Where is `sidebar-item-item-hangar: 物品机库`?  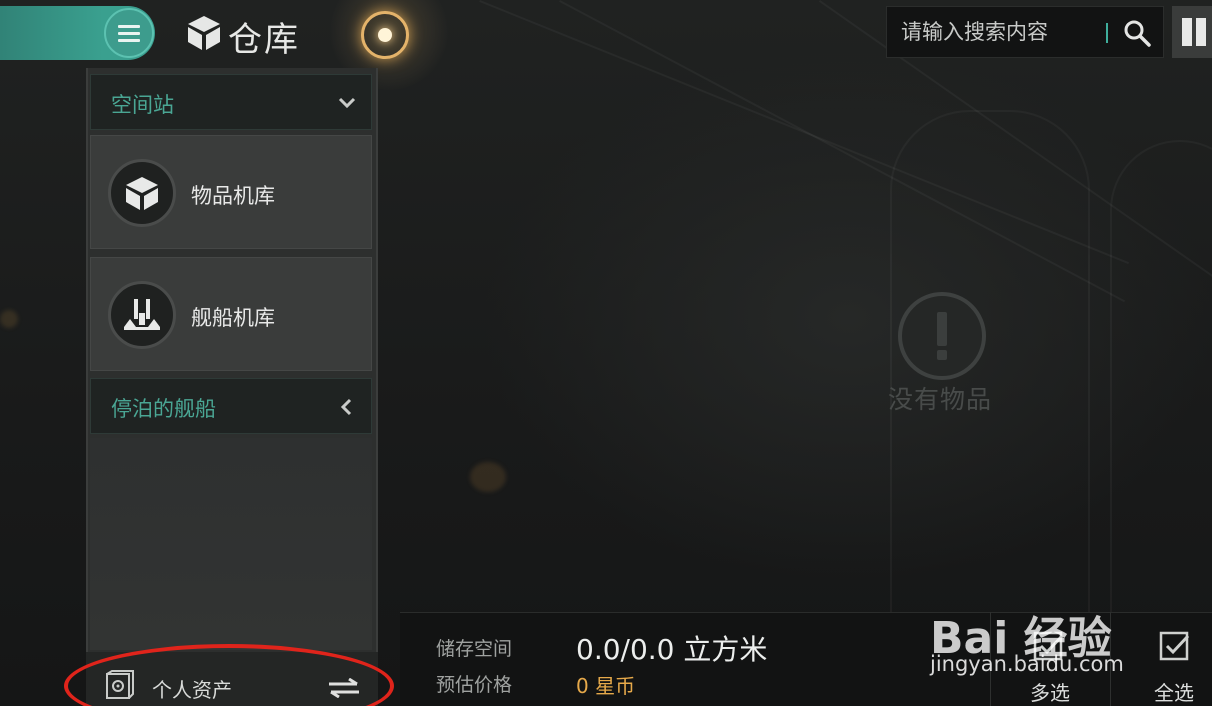 sidebar-item-item-hangar: 物品机库 is located at coordinates (231, 192).